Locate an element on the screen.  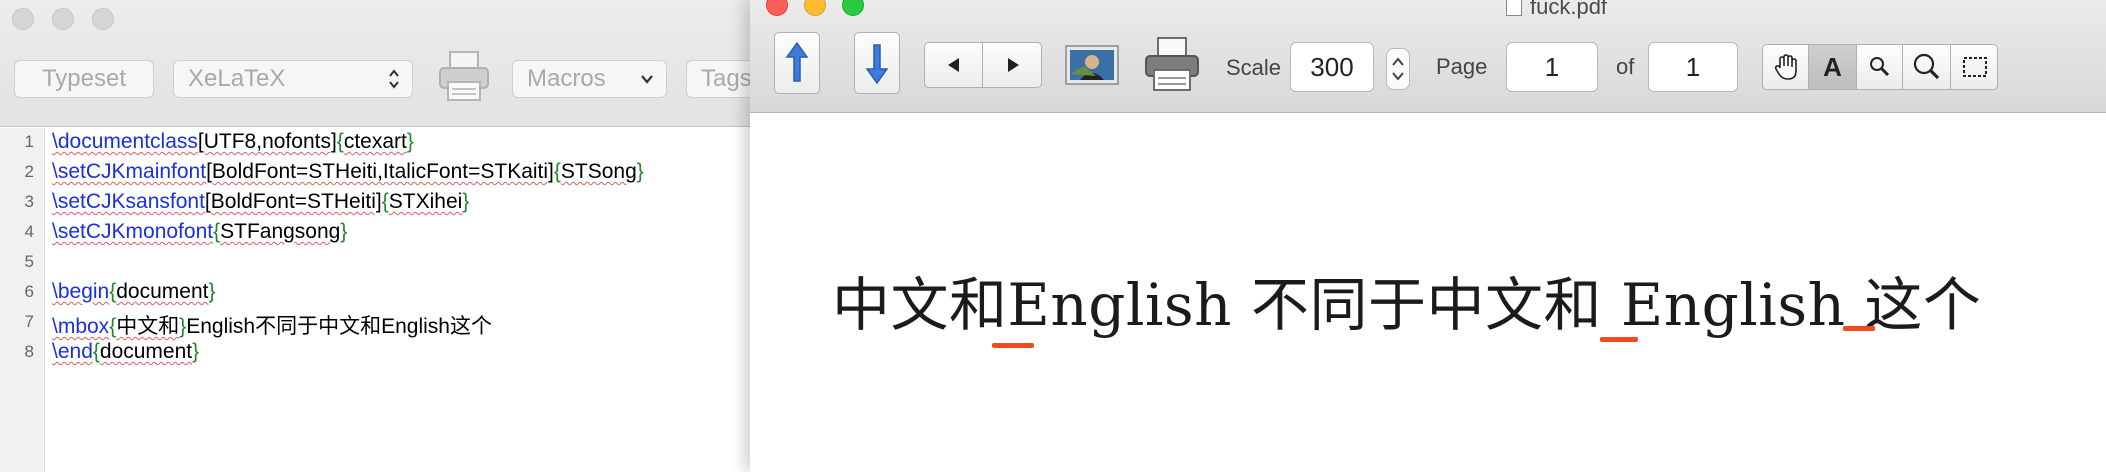
view-mode-button is located at coordinates (1092, 65).